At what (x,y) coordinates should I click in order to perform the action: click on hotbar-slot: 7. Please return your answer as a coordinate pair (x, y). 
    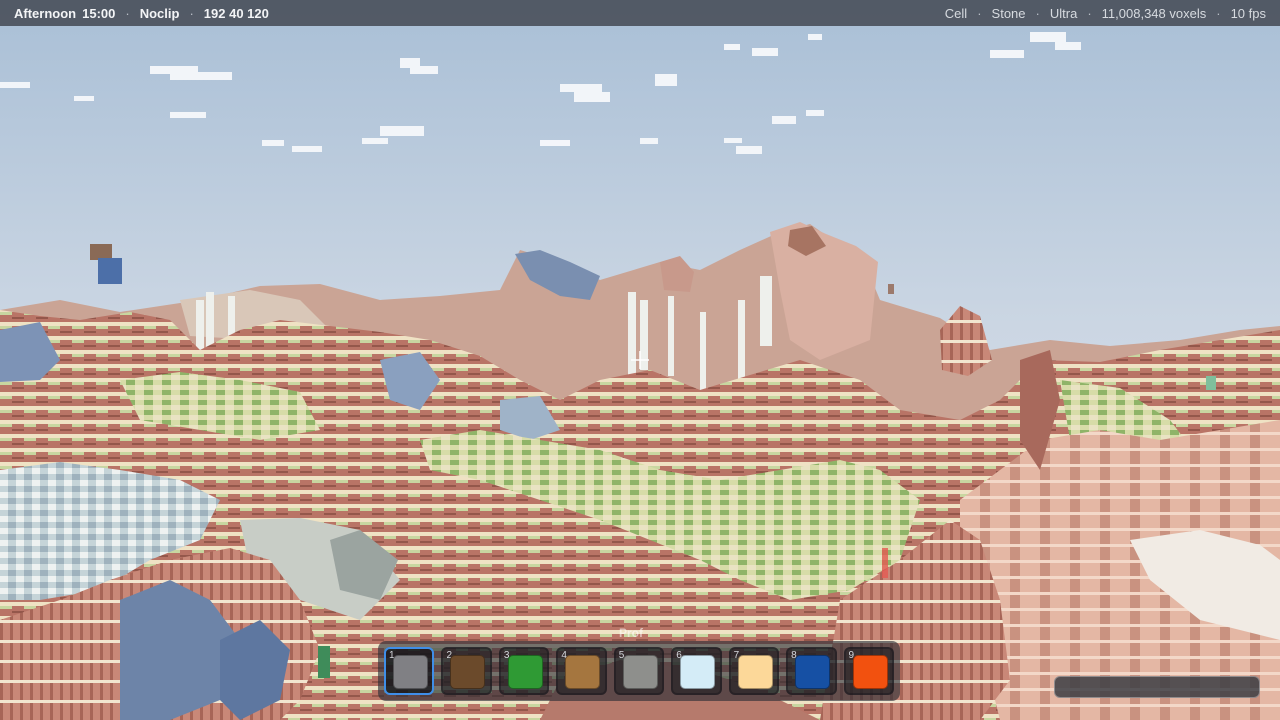
    Looking at the image, I should click on (754, 671).